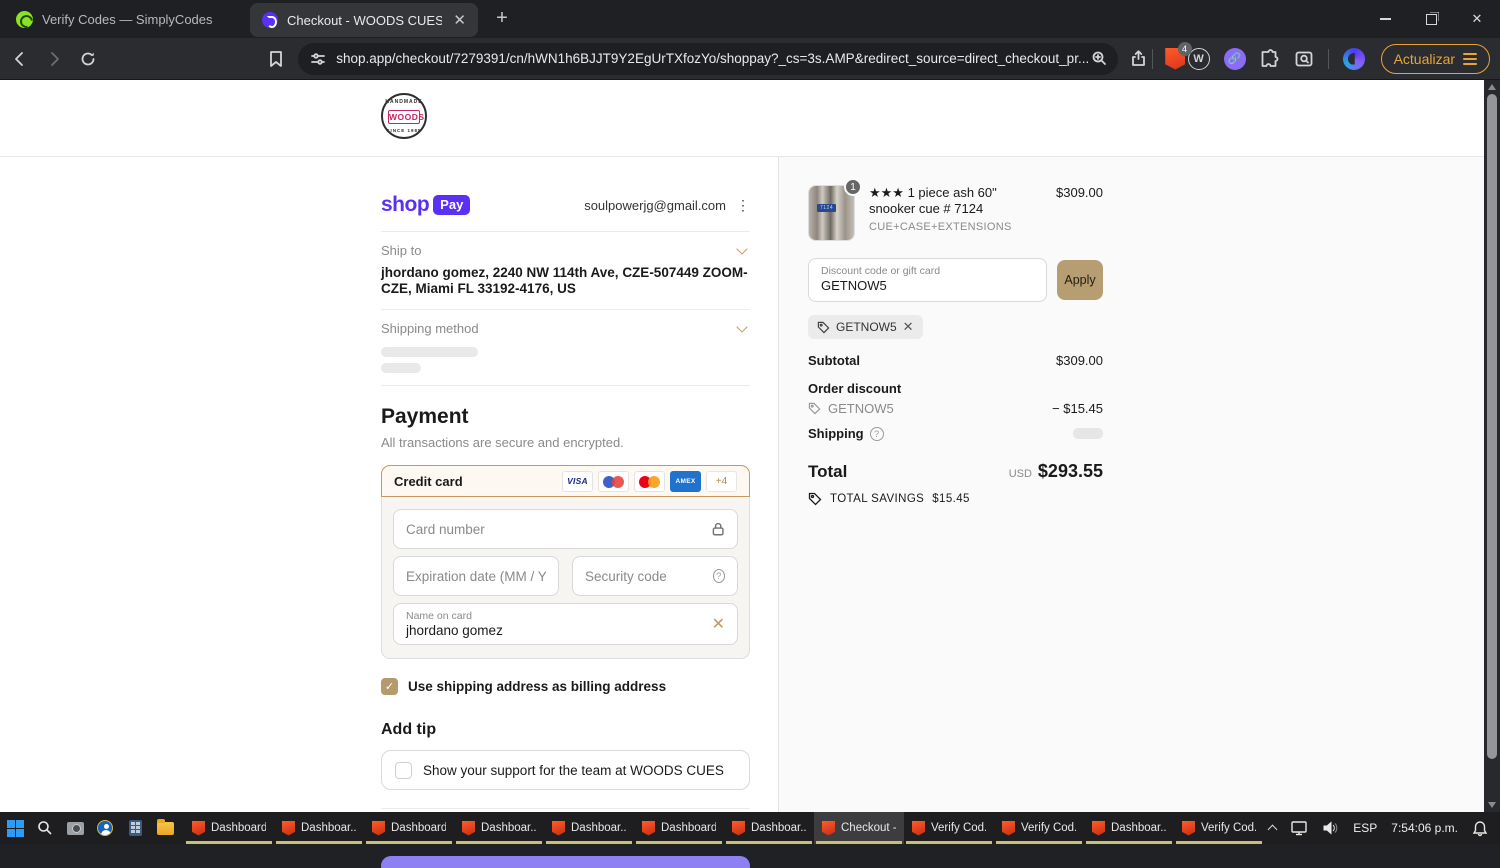 Image resolution: width=1500 pixels, height=868 pixels. What do you see at coordinates (502, 18) in the screenshot?
I see `new-tab-button: +` at bounding box center [502, 18].